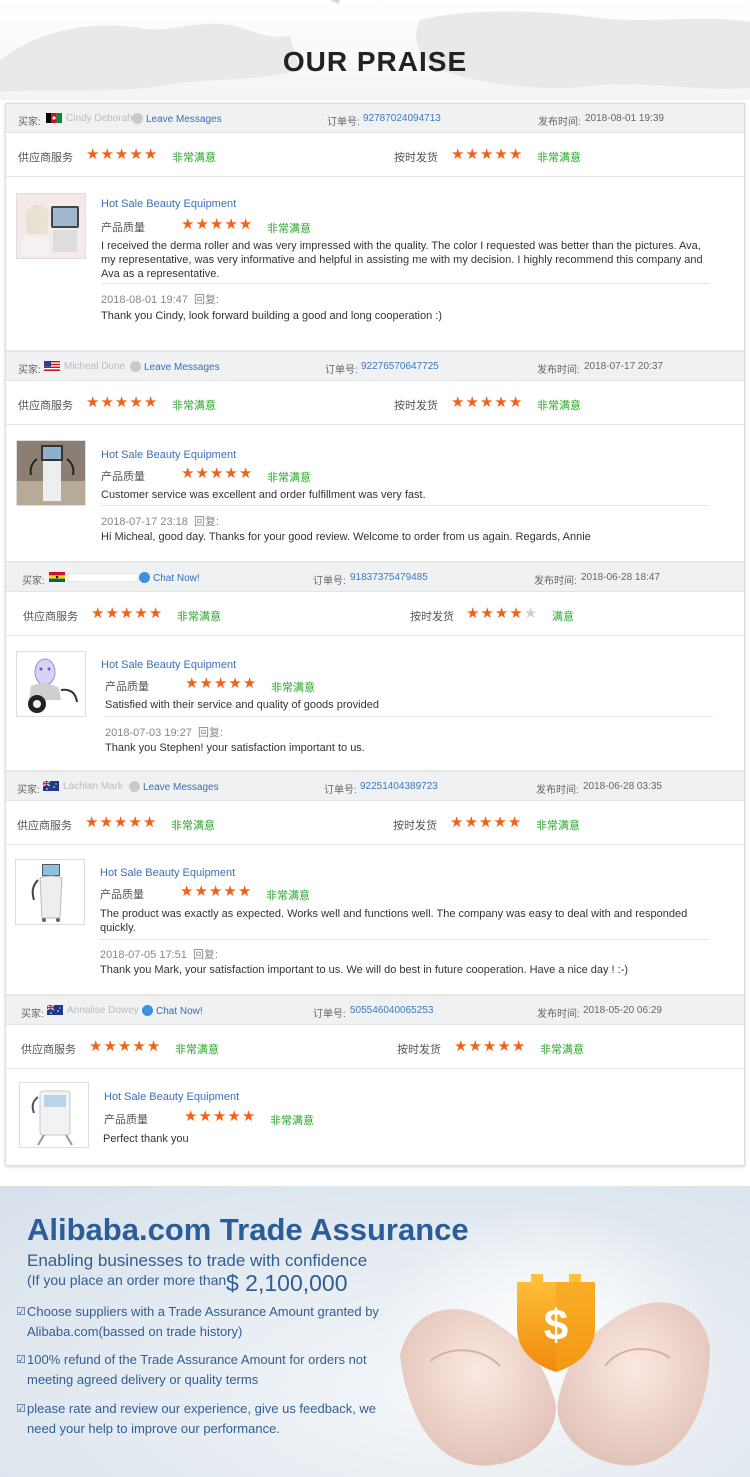 The height and width of the screenshot is (1477, 750). What do you see at coordinates (389, 577) in the screenshot?
I see `order-number-link: 91837375479485` at bounding box center [389, 577].